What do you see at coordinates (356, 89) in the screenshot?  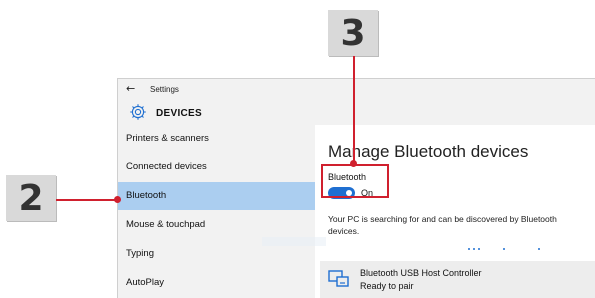 I see `title-bar: ← Settings` at bounding box center [356, 89].